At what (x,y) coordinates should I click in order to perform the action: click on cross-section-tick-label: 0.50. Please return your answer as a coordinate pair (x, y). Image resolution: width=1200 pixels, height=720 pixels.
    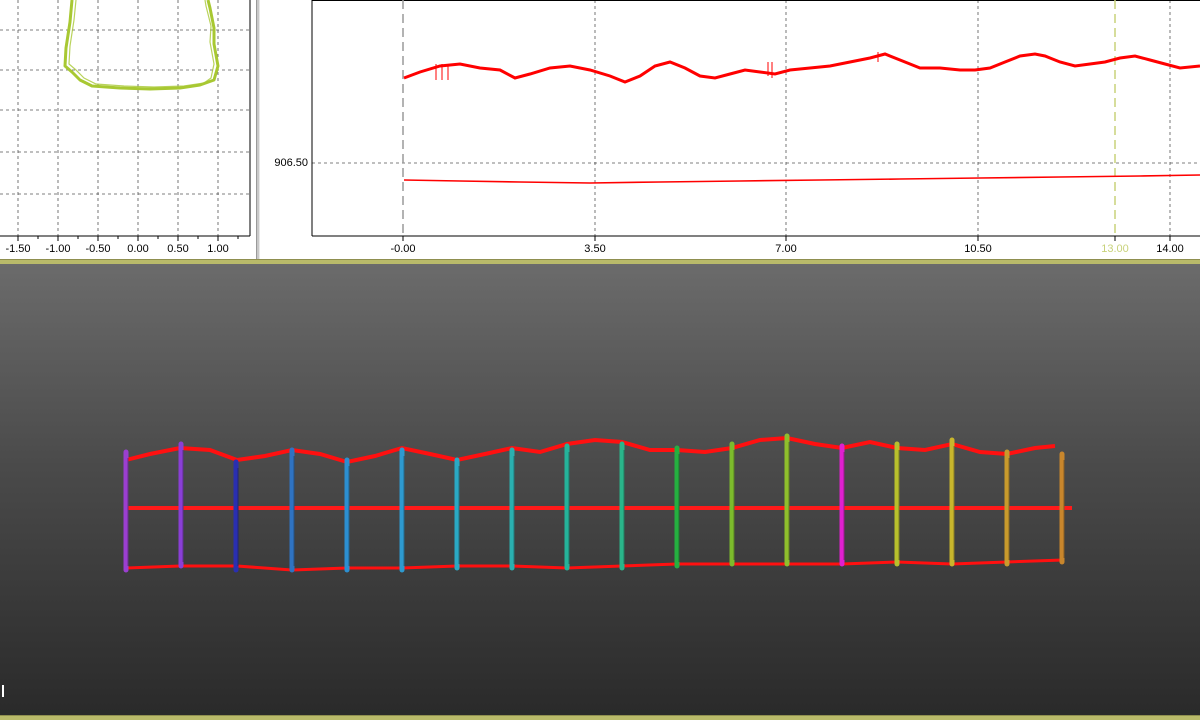
    Looking at the image, I should click on (177, 249).